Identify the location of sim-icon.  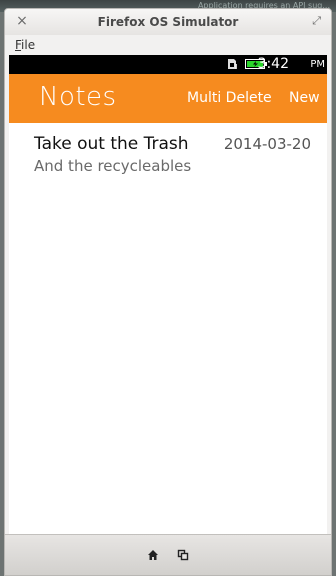
(232, 64).